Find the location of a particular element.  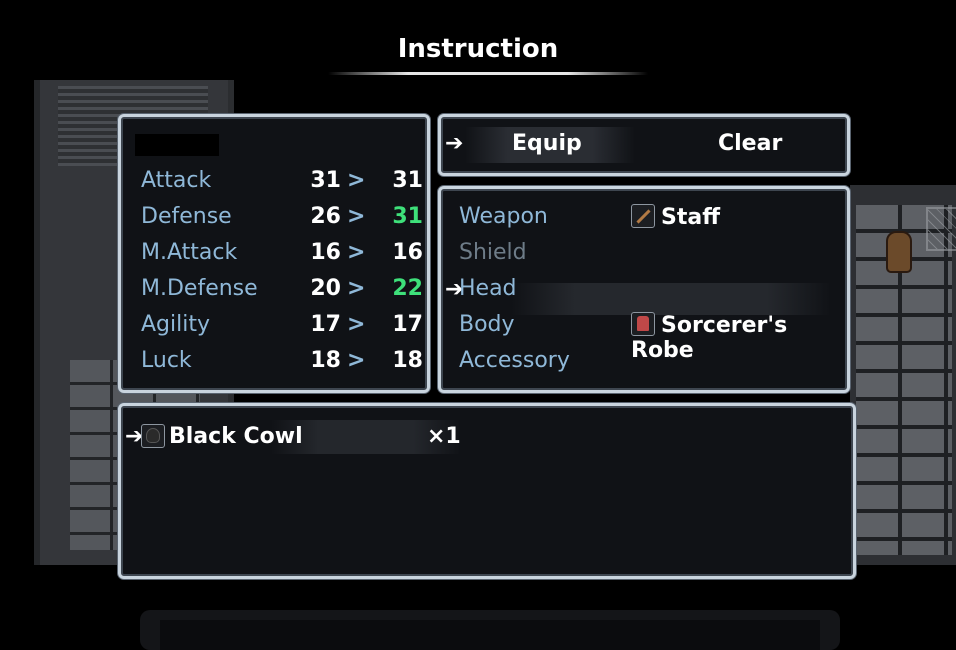

cursor-icon: ➔ is located at coordinates (454, 143).